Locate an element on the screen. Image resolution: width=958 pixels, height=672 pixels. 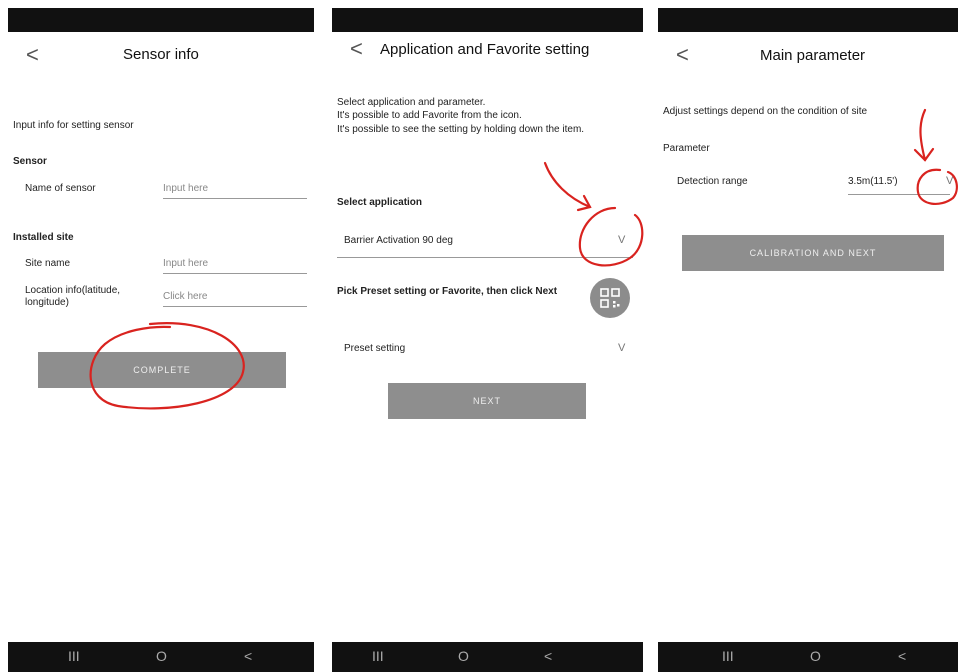
calibration-and-next-button: CALIBRATION AND NEXT is located at coordinates (813, 253).